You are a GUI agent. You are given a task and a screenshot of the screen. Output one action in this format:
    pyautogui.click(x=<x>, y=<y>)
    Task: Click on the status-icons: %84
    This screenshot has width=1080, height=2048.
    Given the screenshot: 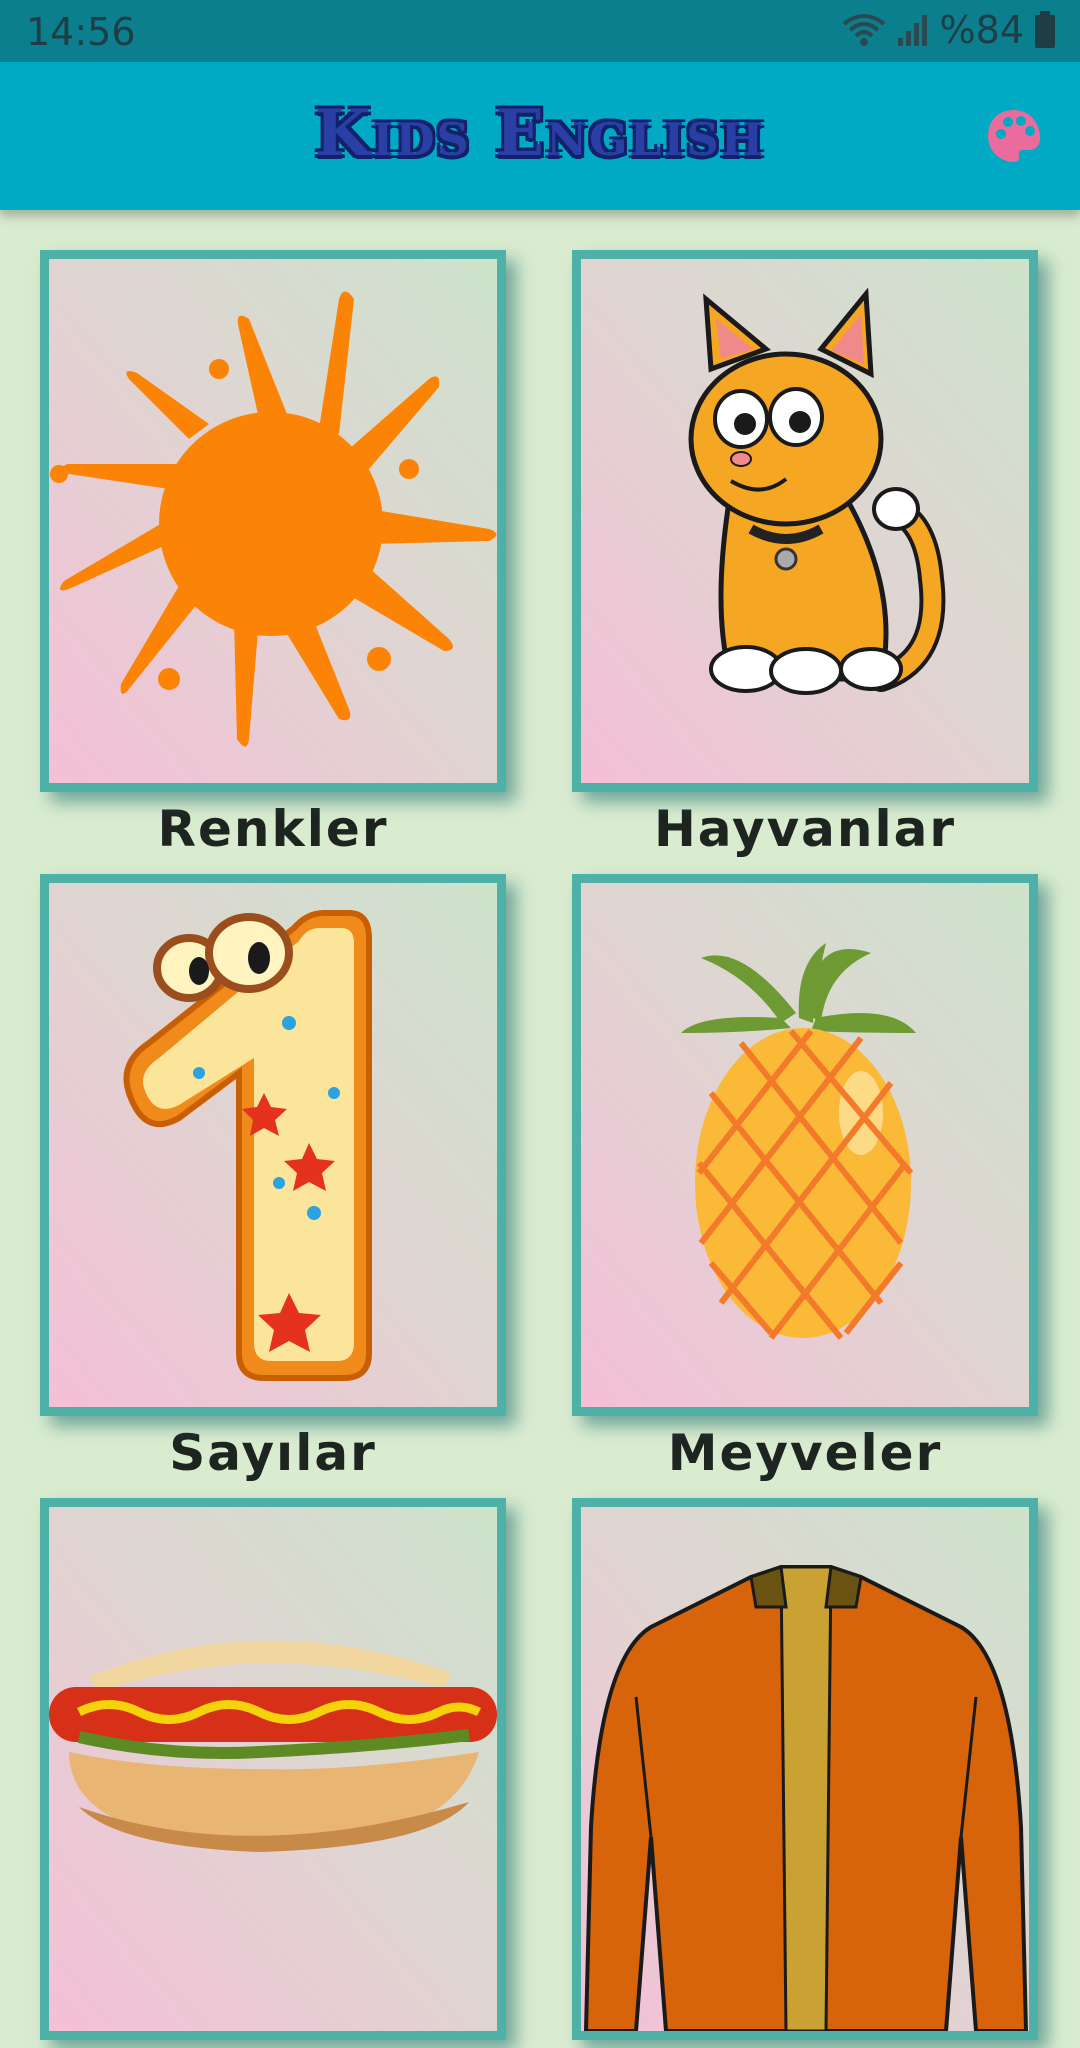 What is the action you would take?
    pyautogui.click(x=949, y=30)
    